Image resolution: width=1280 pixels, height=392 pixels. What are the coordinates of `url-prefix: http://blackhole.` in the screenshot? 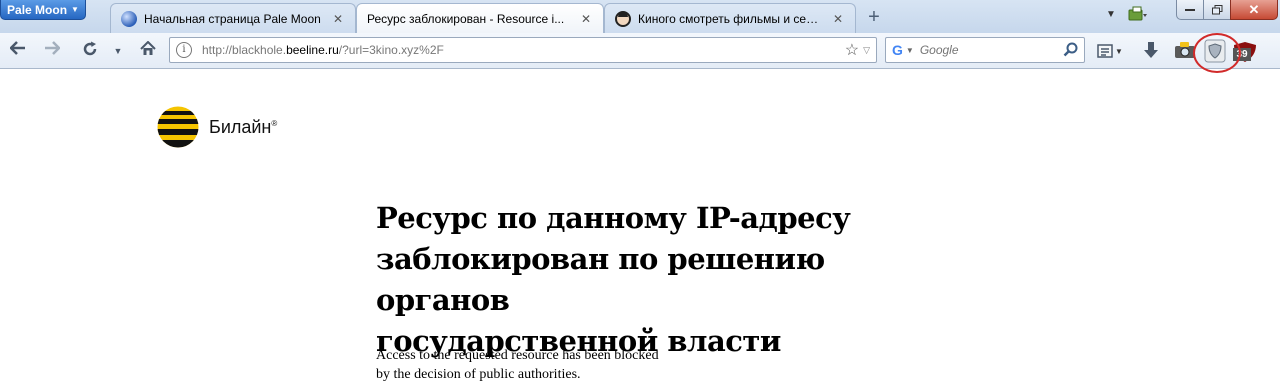 It's located at (244, 50).